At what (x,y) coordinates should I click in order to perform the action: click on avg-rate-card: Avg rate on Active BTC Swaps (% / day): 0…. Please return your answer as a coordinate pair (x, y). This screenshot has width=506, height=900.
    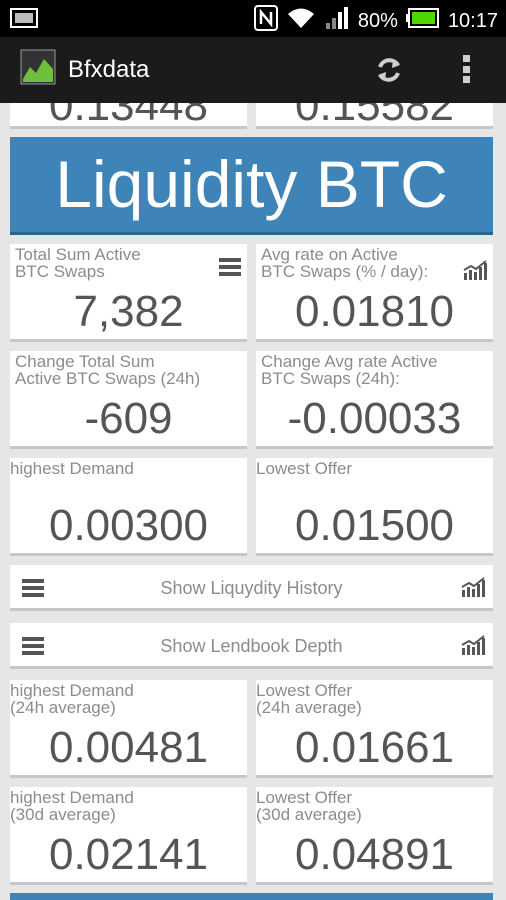
    Looking at the image, I should click on (374, 293).